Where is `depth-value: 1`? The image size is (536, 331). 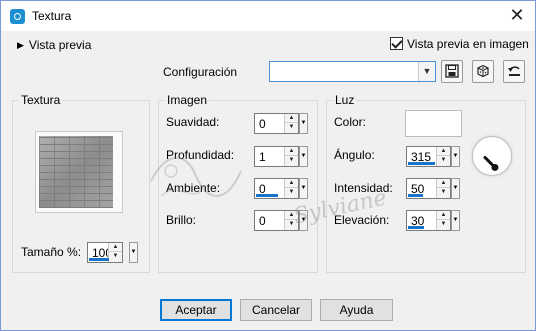
depth-value: 1 is located at coordinates (262, 157).